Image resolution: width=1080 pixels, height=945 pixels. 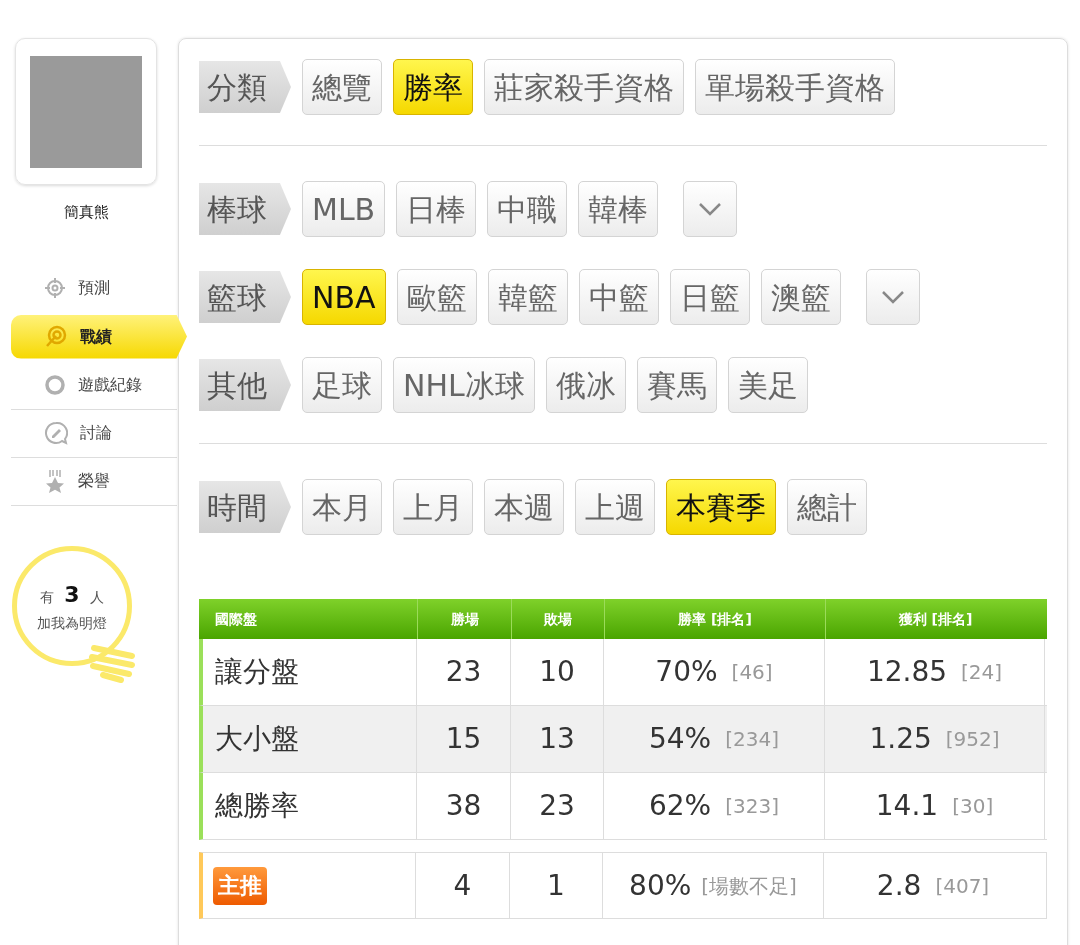 I want to click on rank: [30], so click(x=973, y=806).